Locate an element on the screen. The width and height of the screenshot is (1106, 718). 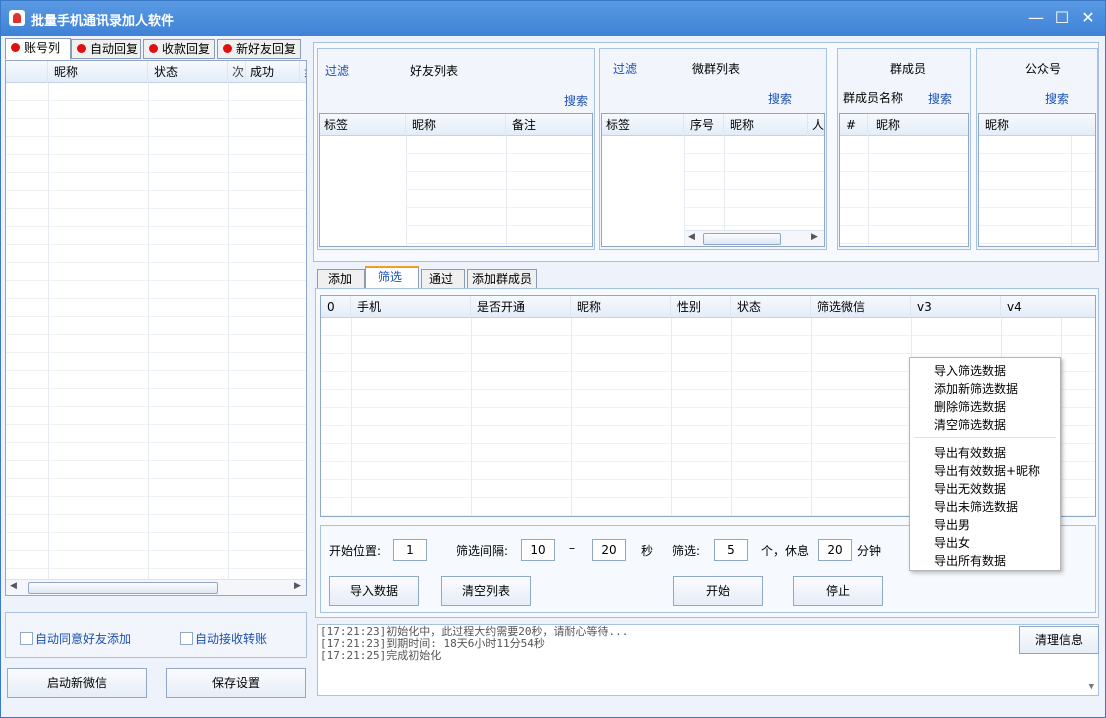
account-table-scrollbar: ◀ ▶ is located at coordinates (156, 587).